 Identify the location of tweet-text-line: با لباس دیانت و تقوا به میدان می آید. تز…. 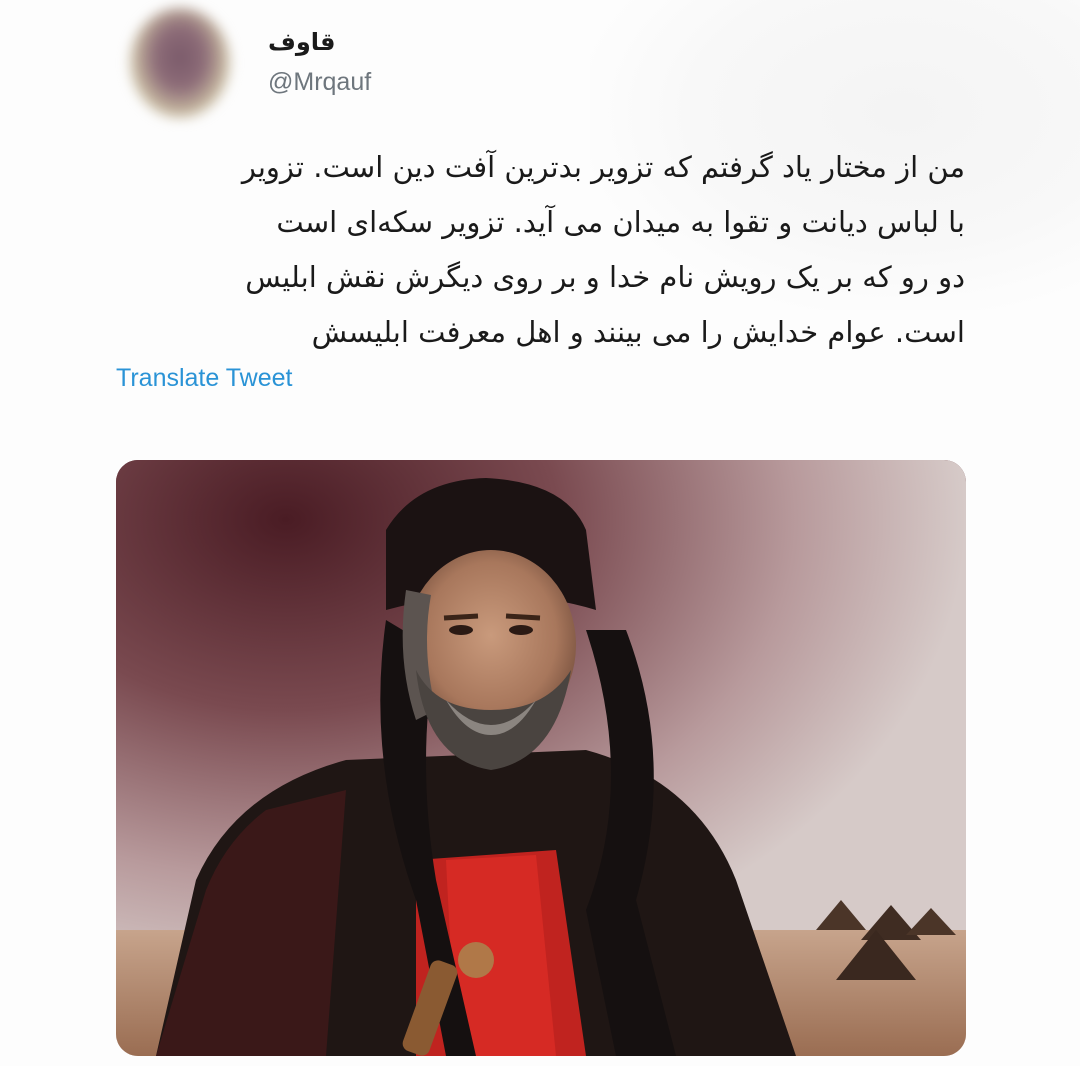
(620, 222).